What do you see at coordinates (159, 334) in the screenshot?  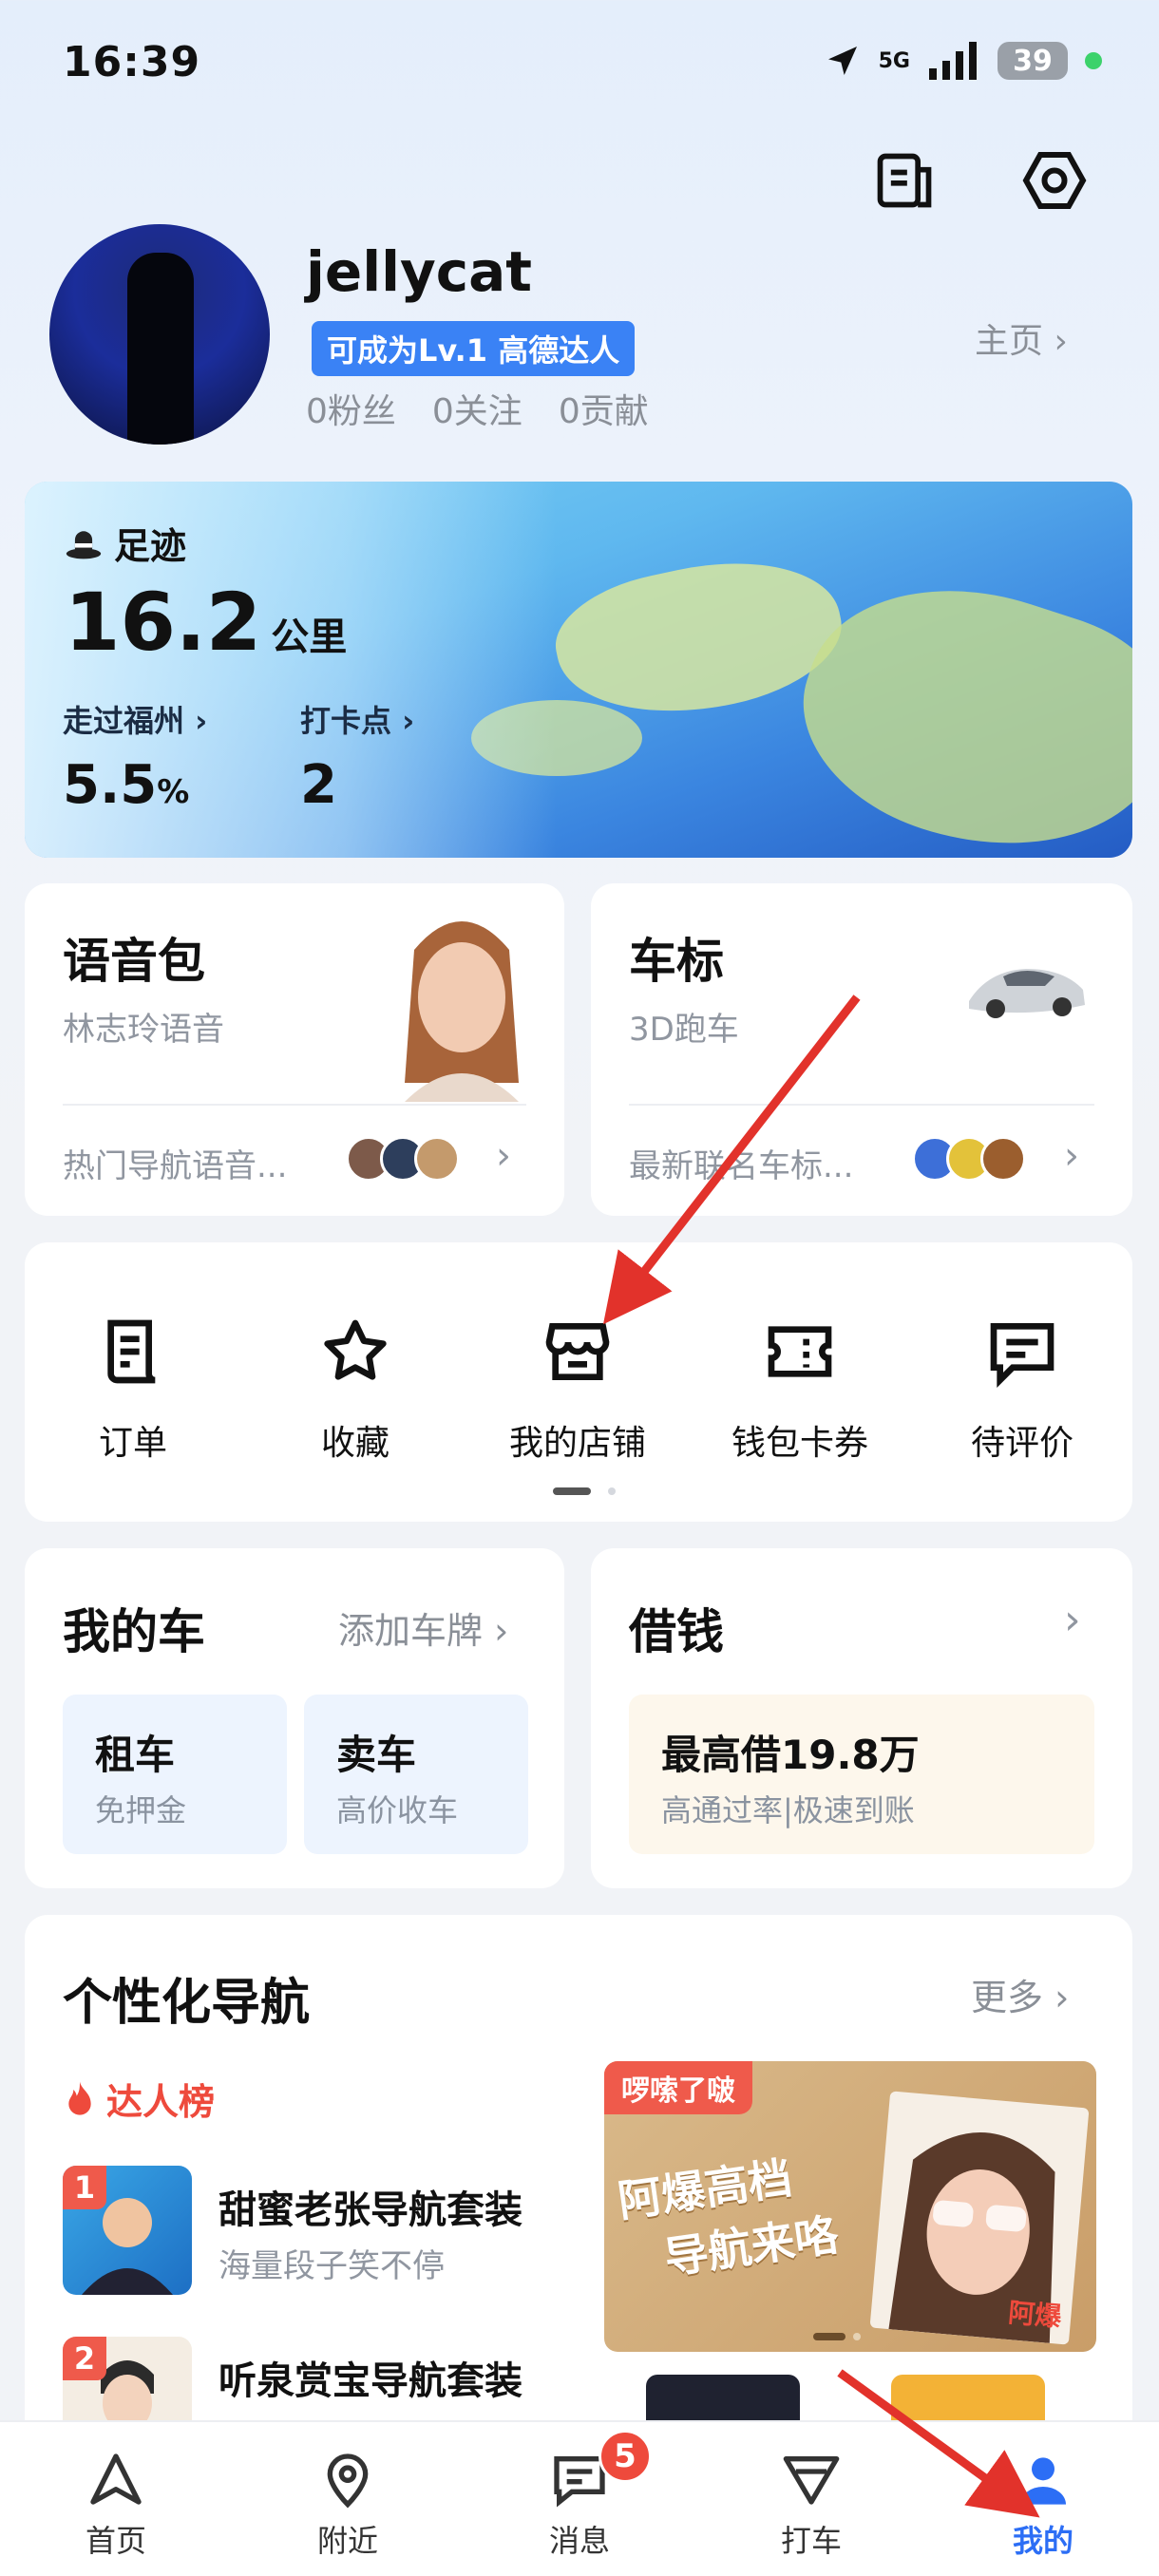 I see `avatar` at bounding box center [159, 334].